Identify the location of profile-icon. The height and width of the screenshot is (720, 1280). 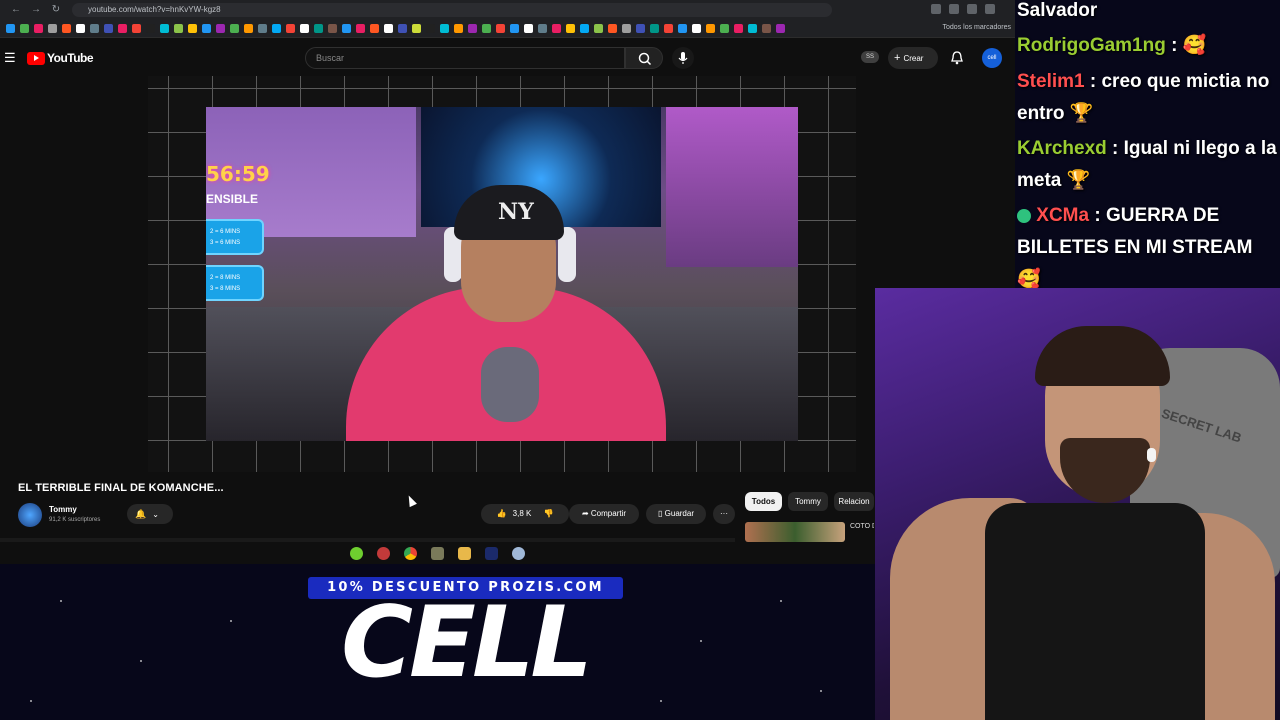
(990, 9).